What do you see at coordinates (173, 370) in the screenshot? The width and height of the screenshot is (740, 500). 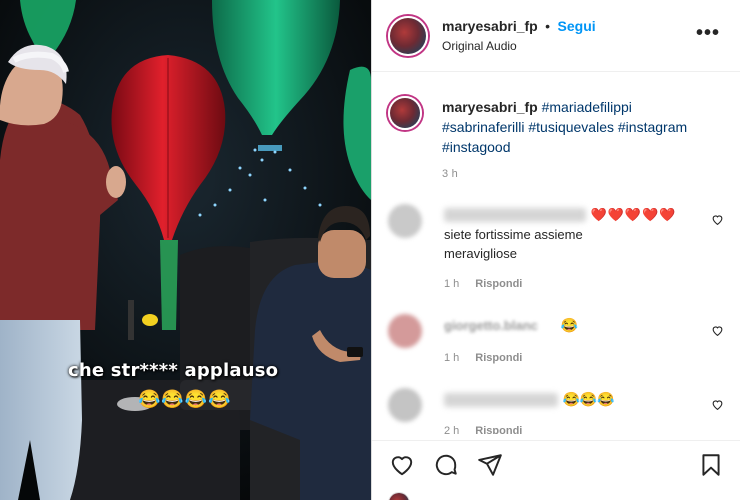 I see `video-caption: che str**** applauso` at bounding box center [173, 370].